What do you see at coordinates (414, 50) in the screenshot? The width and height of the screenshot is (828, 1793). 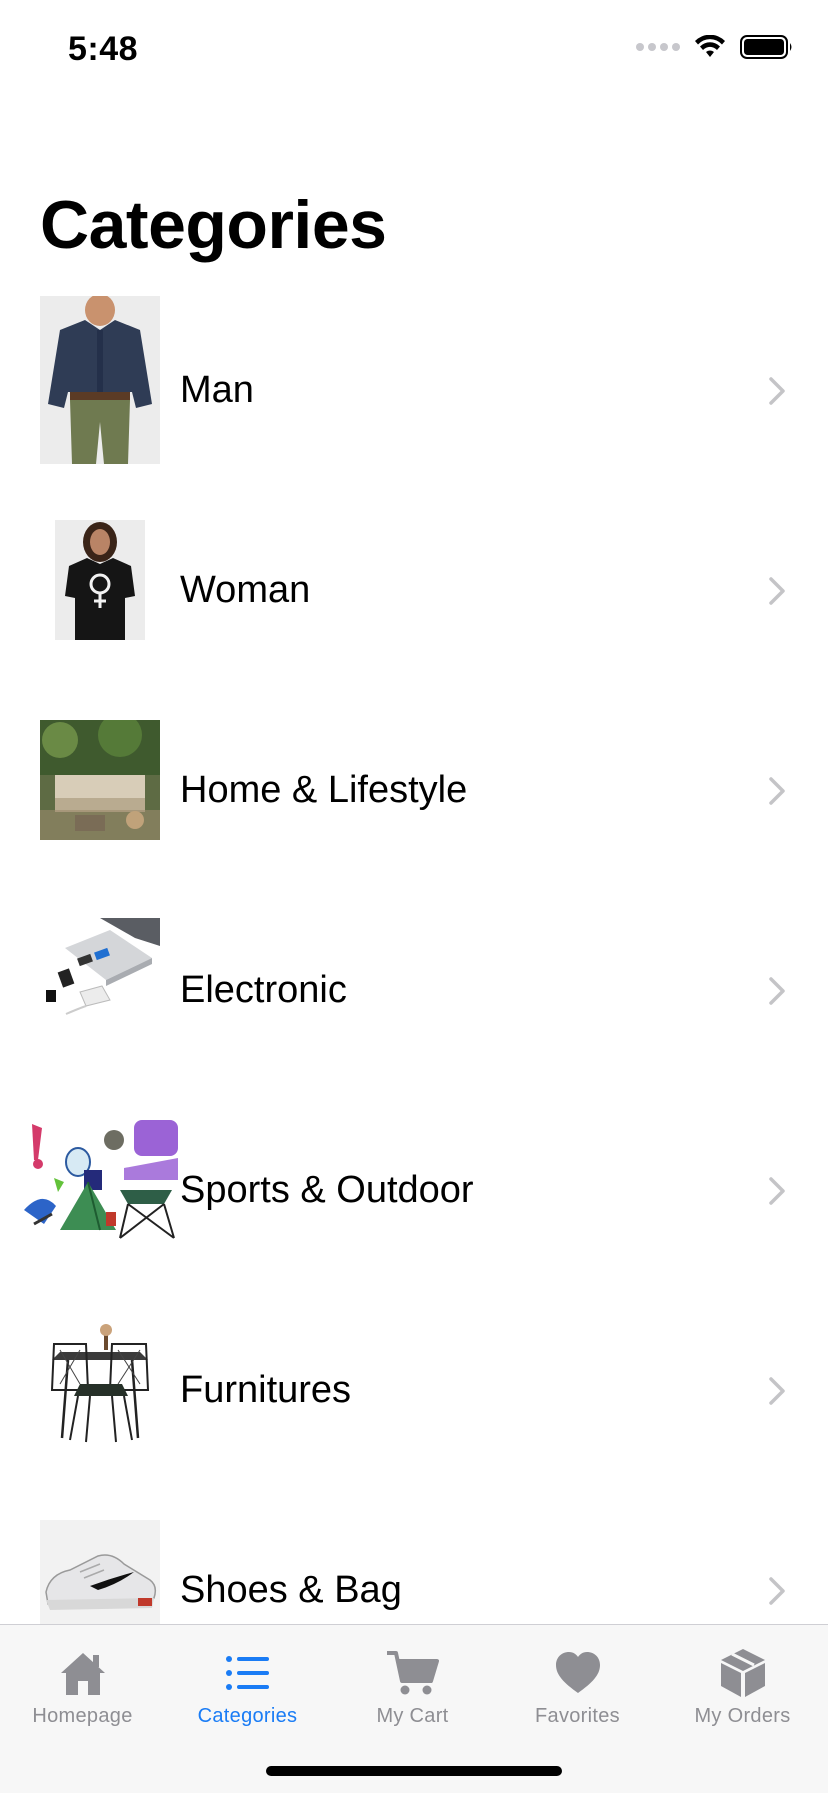 I see `status-bar: 5:48` at bounding box center [414, 50].